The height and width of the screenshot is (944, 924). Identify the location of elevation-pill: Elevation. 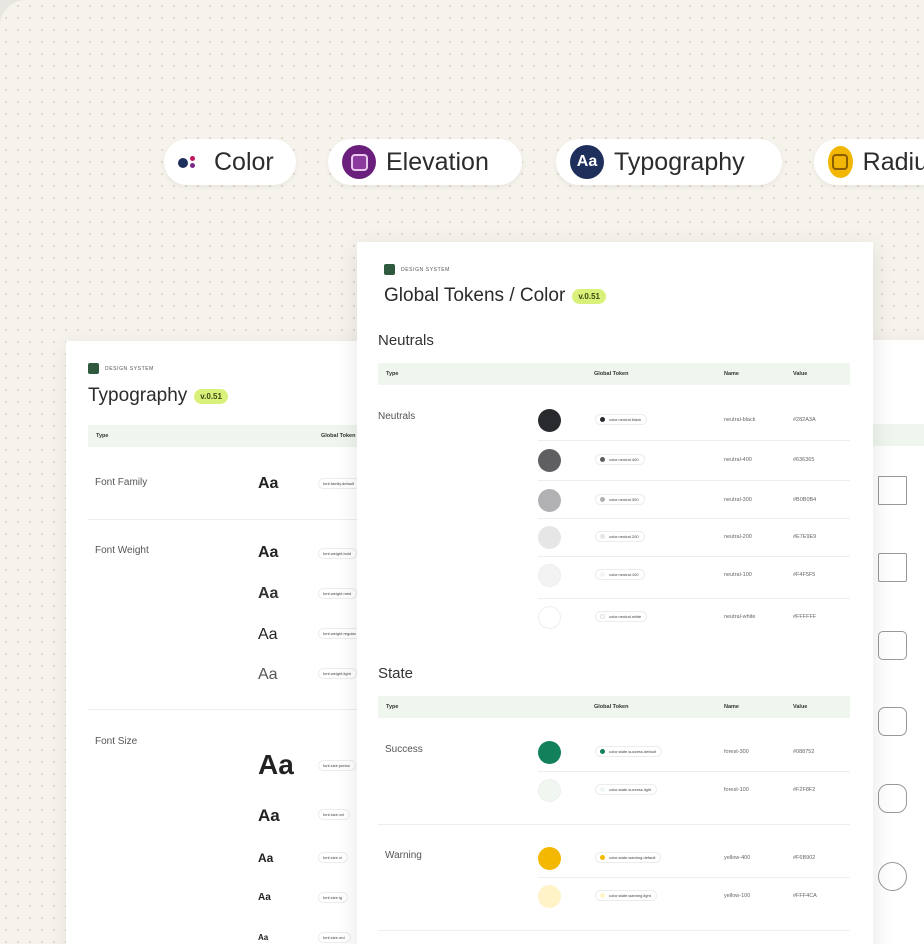
(425, 162).